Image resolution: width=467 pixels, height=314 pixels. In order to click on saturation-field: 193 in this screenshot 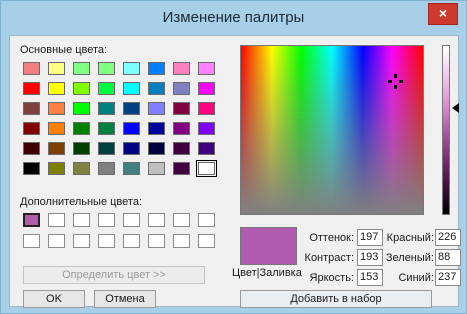, I will do `click(370, 257)`.